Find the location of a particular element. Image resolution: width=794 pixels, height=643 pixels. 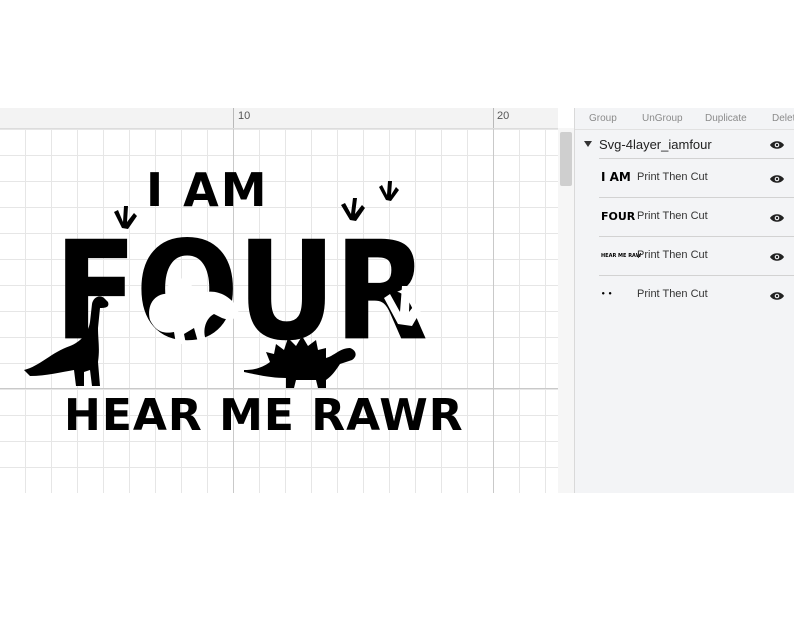

layer-row: FOUR Print Then Cut is located at coordinates (696, 216).